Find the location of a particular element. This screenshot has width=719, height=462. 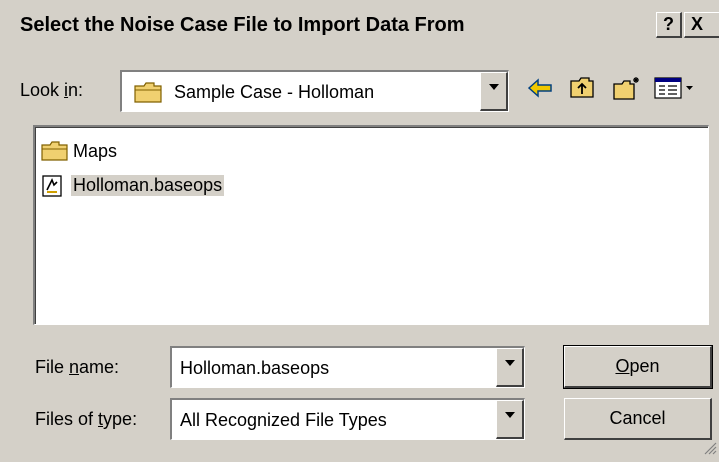

back-arrow-icon is located at coordinates (540, 90).